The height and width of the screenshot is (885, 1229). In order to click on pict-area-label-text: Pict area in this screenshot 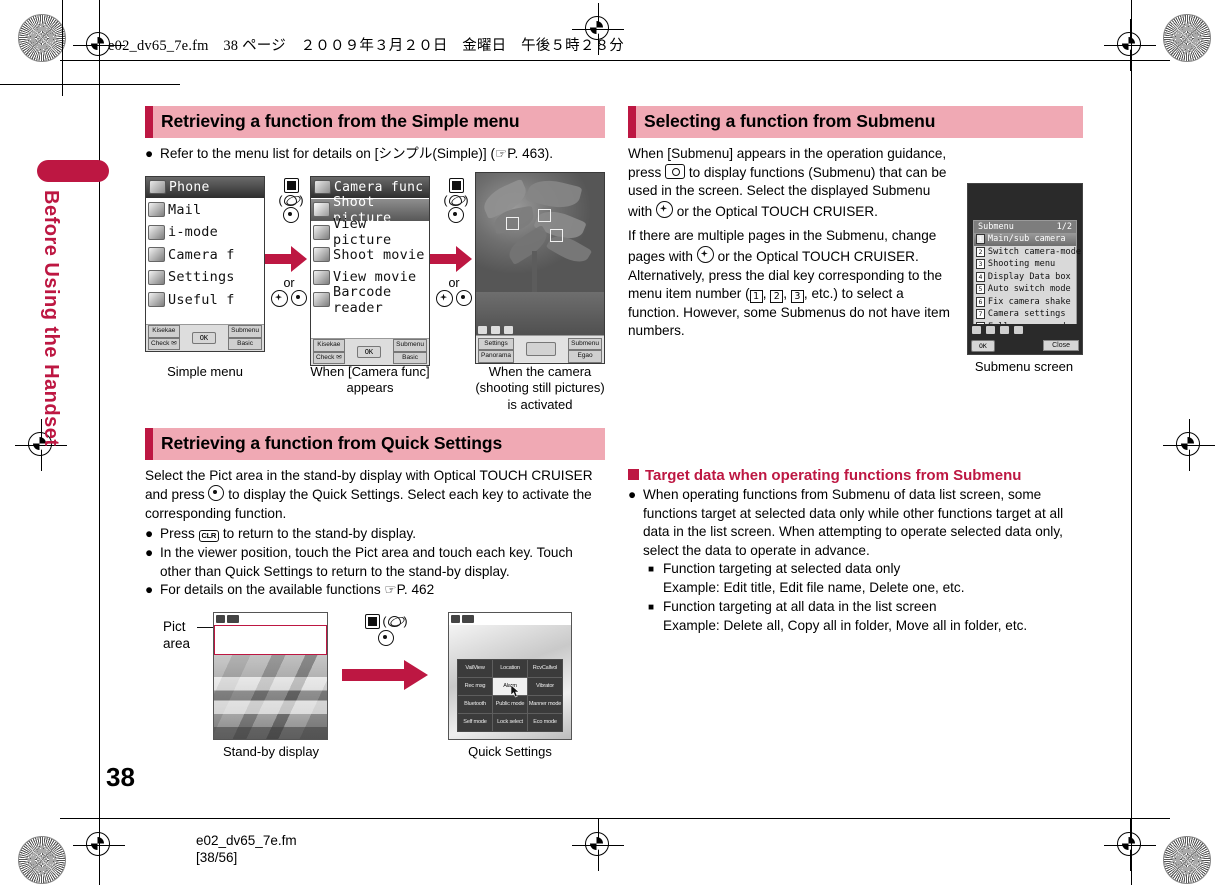, I will do `click(177, 634)`.